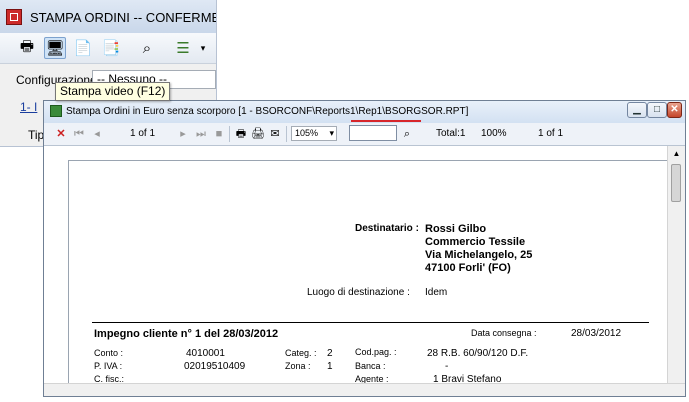 The width and height of the screenshot is (689, 402). I want to click on percent-display: 100%, so click(494, 133).